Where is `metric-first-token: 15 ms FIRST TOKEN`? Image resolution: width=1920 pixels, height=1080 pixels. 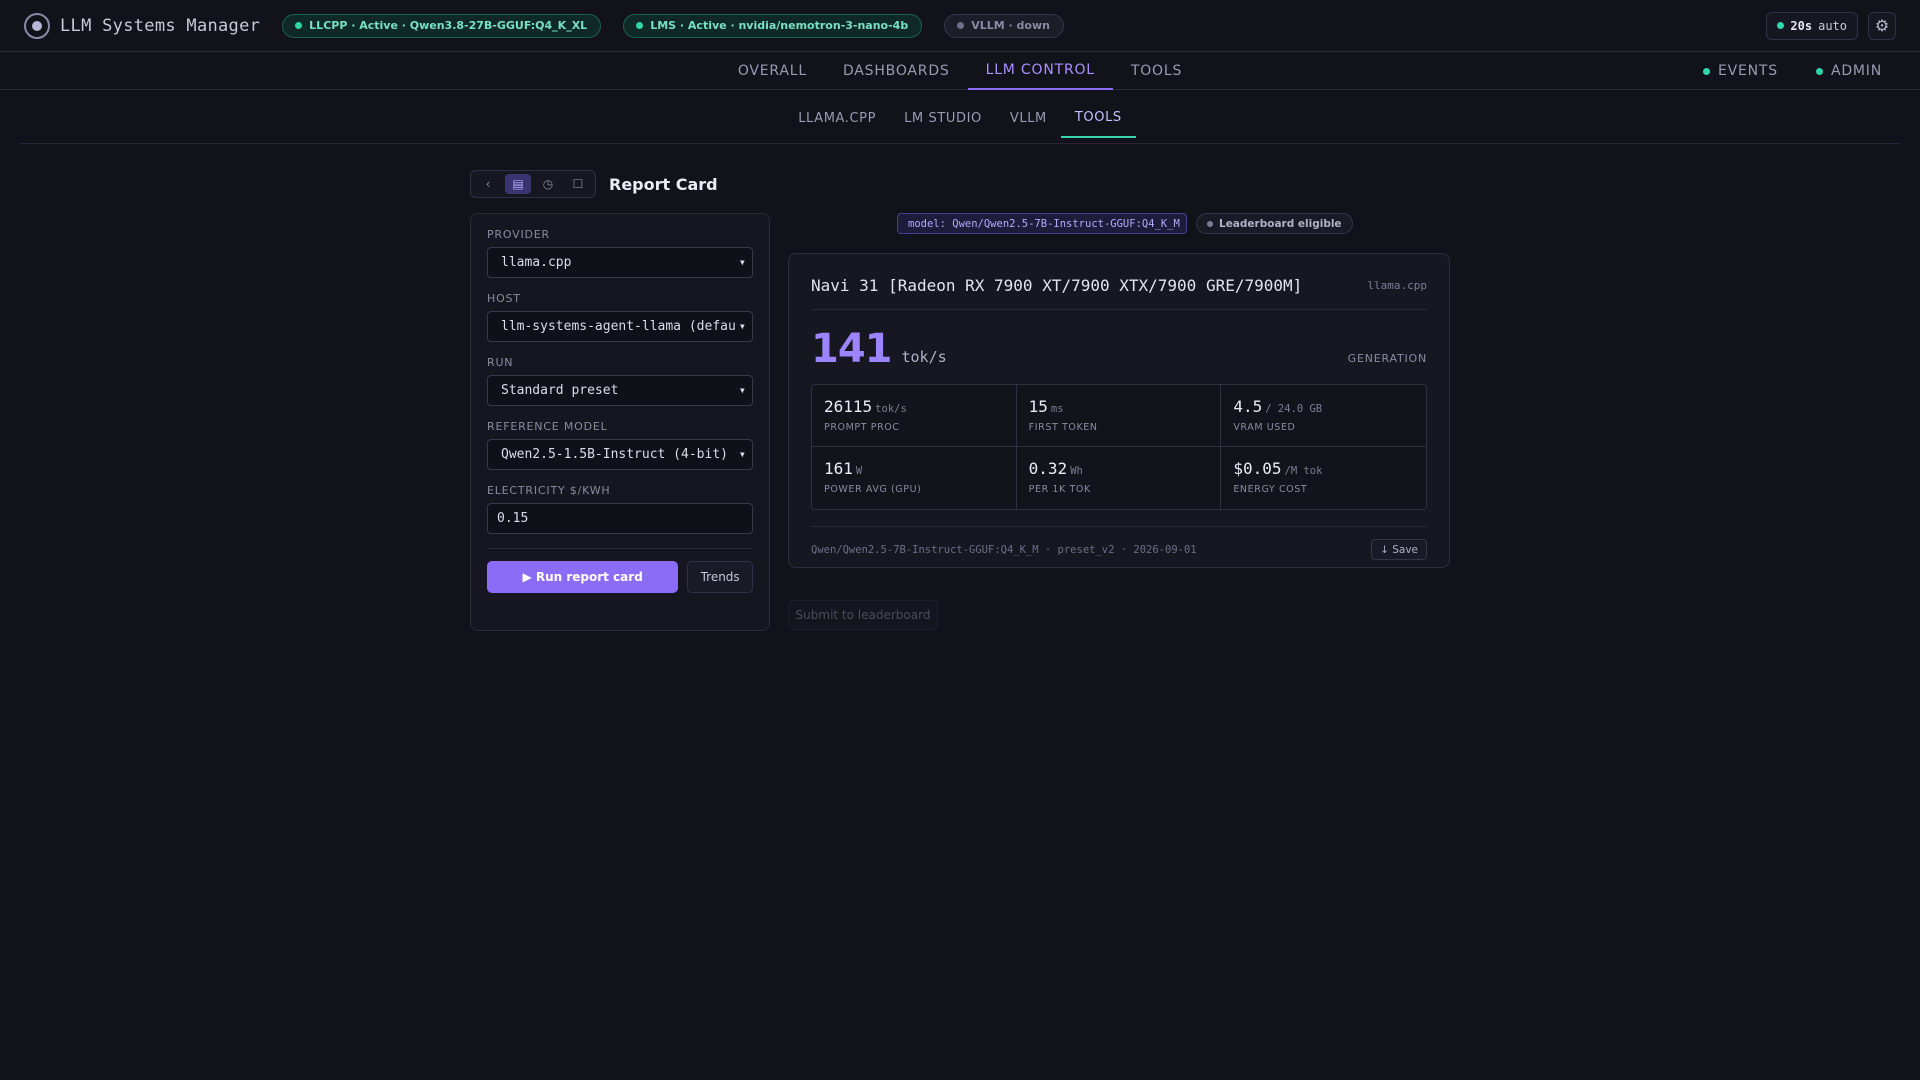
metric-first-token: 15 ms FIRST TOKEN is located at coordinates (1119, 416).